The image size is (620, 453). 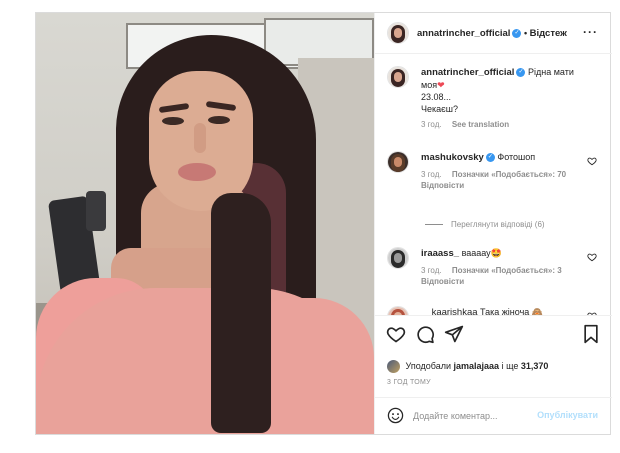 What do you see at coordinates (507, 270) in the screenshot?
I see `comment-likes-link: Позначки «Подобається»: 3` at bounding box center [507, 270].